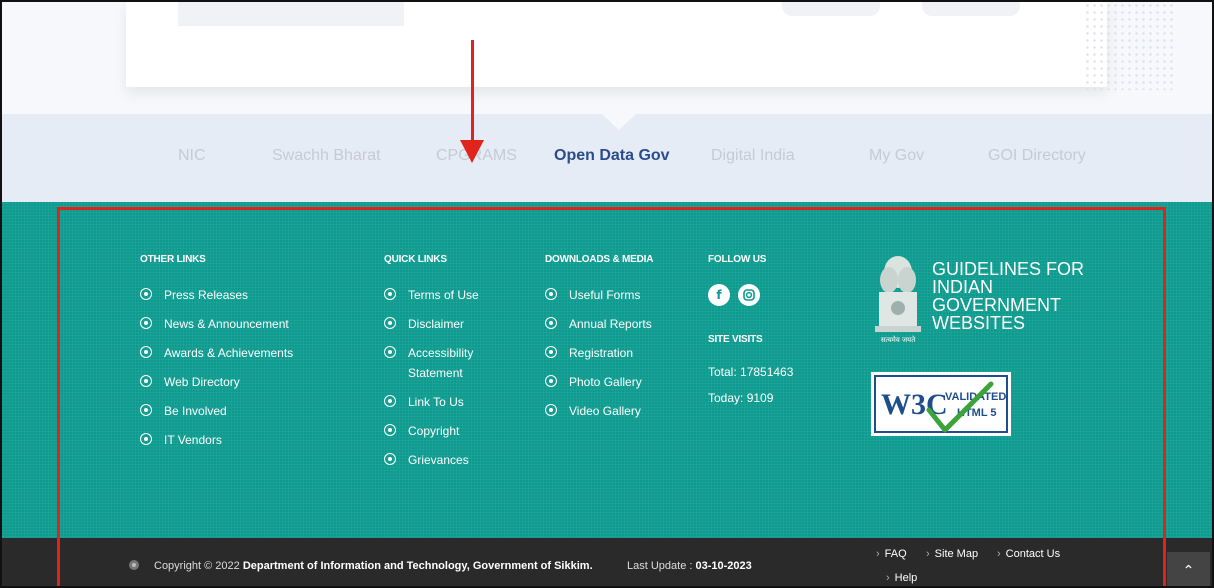 This screenshot has width=1214, height=588. What do you see at coordinates (598, 324) in the screenshot?
I see `footer-link-annual-reports: Annual Reports` at bounding box center [598, 324].